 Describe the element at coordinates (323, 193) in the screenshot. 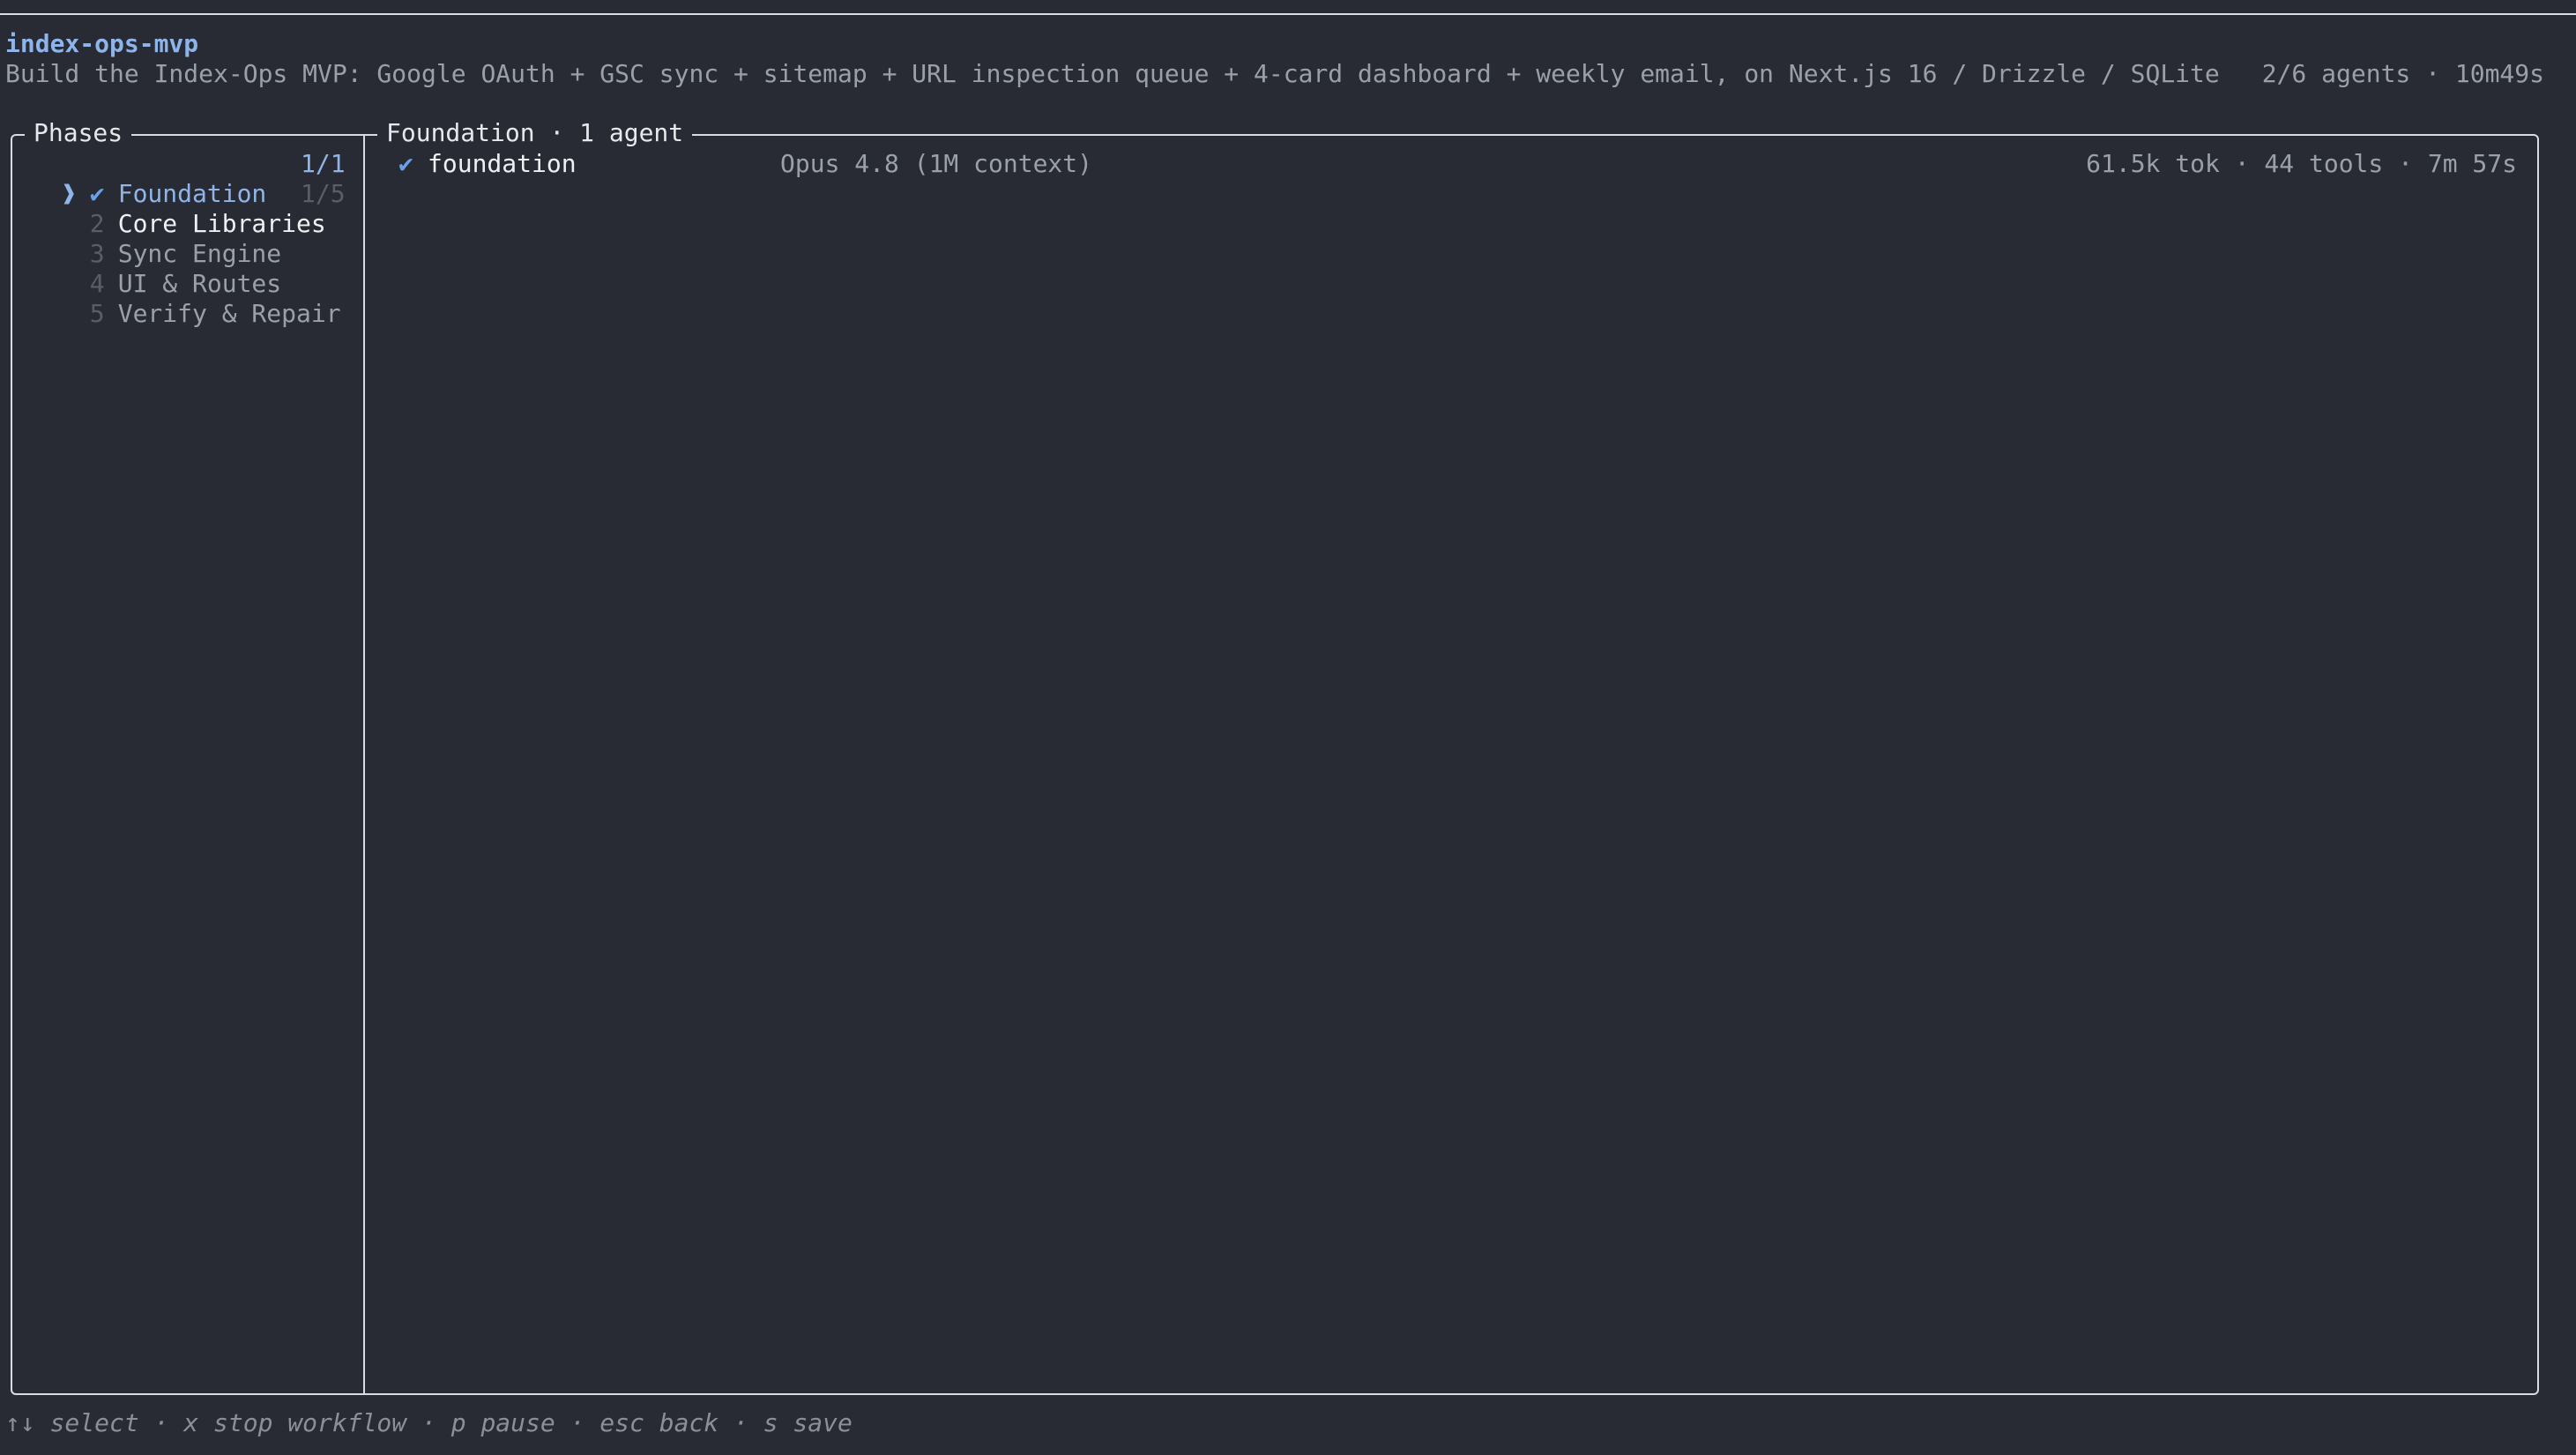

I see `phase-count: 1/5` at that location.